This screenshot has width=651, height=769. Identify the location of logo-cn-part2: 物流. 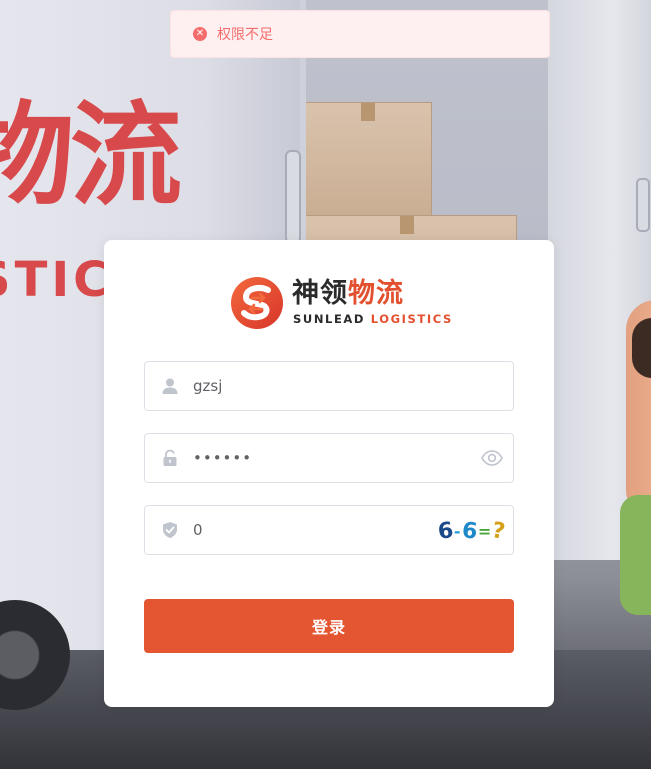
(376, 293).